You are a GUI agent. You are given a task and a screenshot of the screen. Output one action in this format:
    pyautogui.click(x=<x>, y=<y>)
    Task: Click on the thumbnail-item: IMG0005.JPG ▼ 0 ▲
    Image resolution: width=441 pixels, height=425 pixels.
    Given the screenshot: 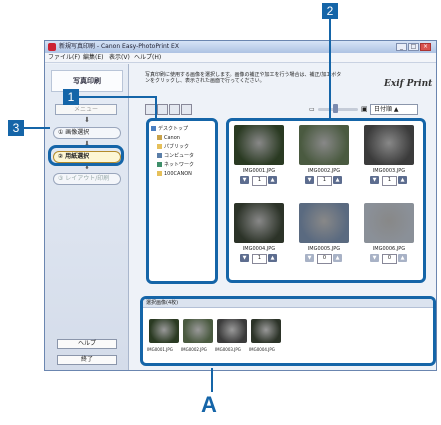 What is the action you would take?
    pyautogui.click(x=324, y=234)
    